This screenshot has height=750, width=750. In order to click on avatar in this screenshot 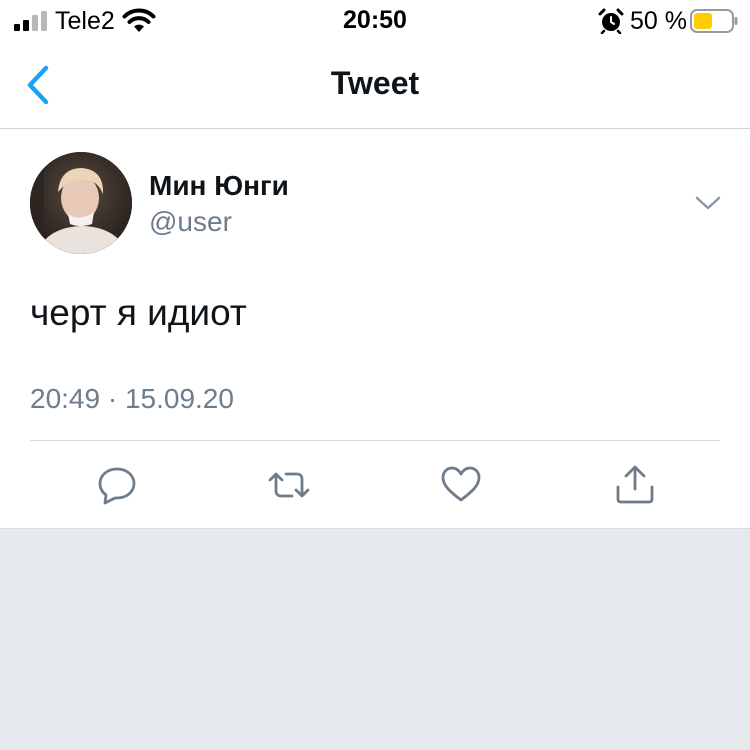, I will do `click(81, 203)`.